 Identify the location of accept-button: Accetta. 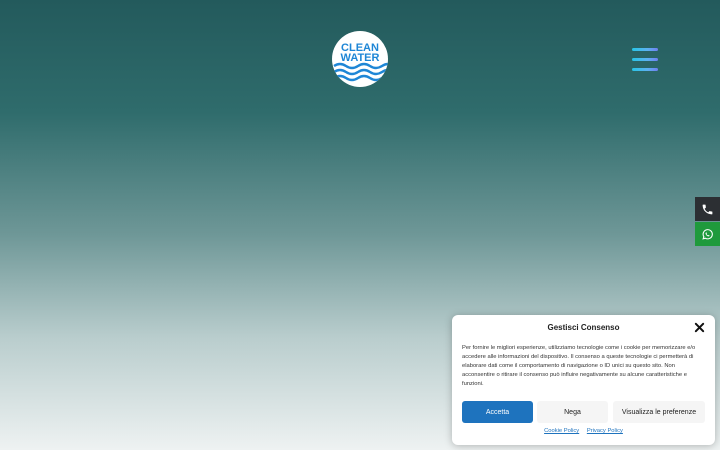
(497, 412).